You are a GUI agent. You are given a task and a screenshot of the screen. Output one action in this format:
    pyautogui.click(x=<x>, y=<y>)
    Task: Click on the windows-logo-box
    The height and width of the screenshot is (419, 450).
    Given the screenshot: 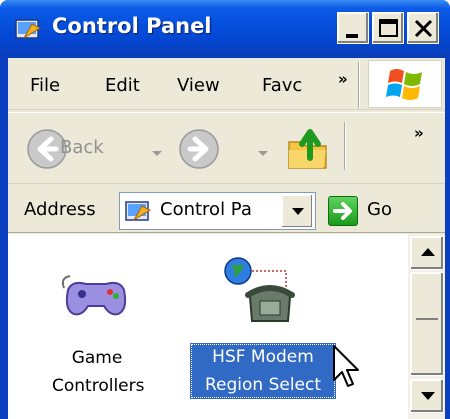 What is the action you would take?
    pyautogui.click(x=405, y=84)
    